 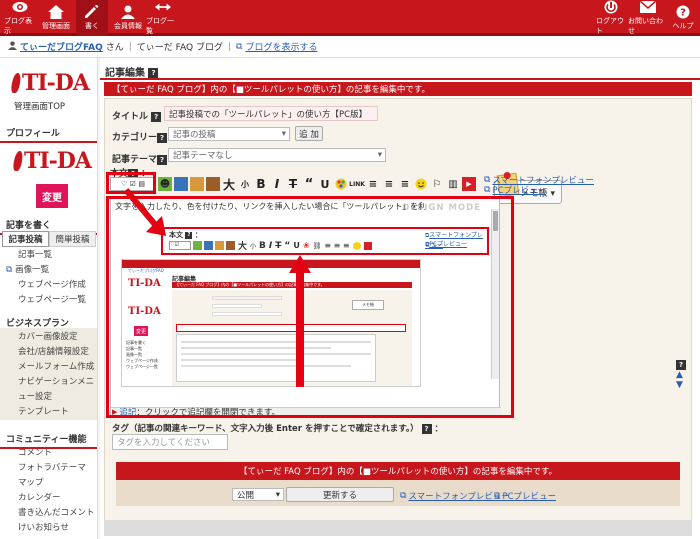 I want to click on underline-icon: U, so click(x=325, y=184).